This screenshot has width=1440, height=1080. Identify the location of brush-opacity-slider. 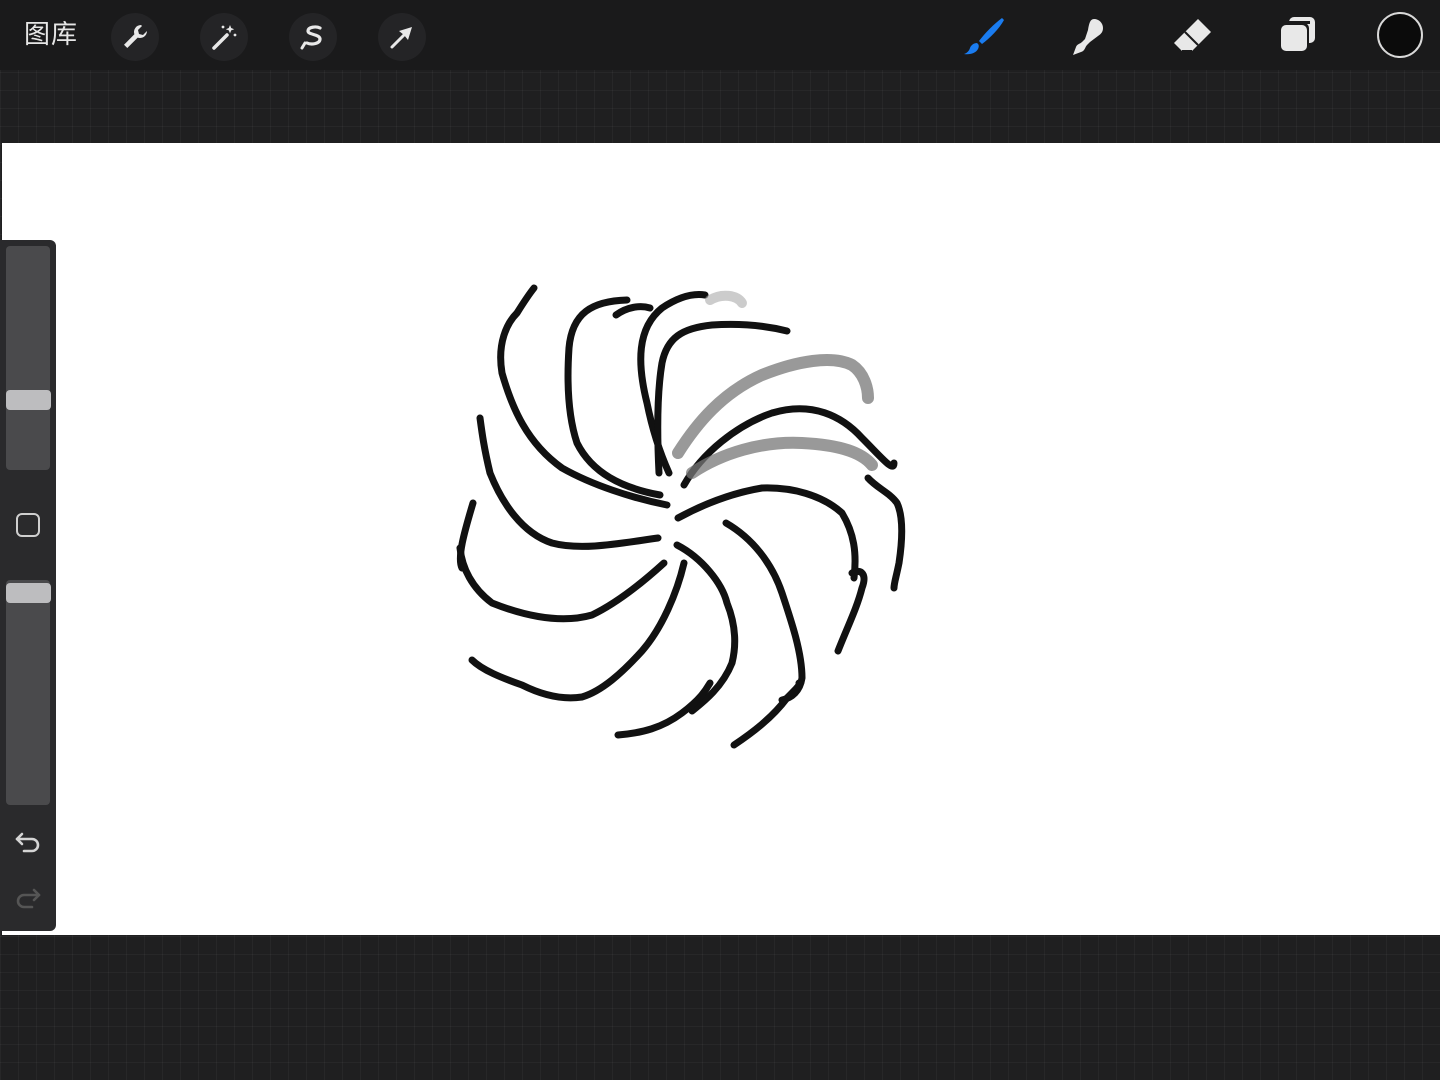
(28, 692).